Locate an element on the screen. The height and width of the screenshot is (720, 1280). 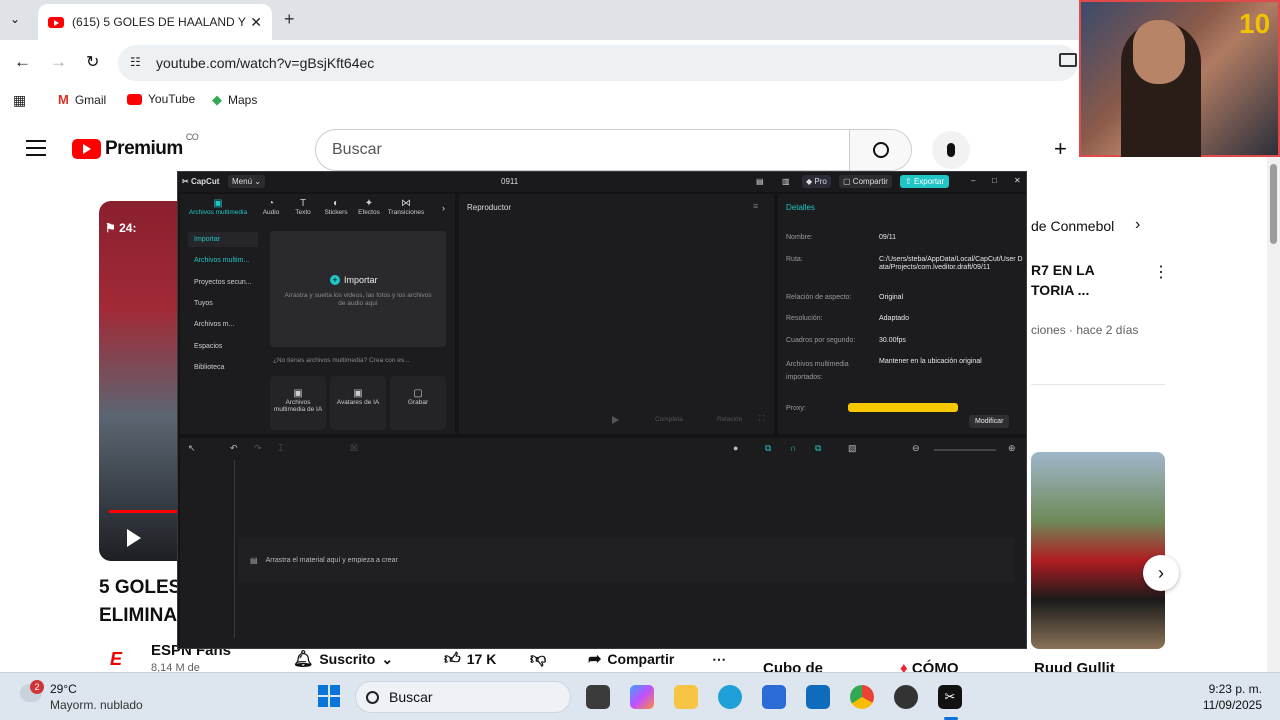
apps-grid-icon: ▦ is located at coordinates (19, 100).